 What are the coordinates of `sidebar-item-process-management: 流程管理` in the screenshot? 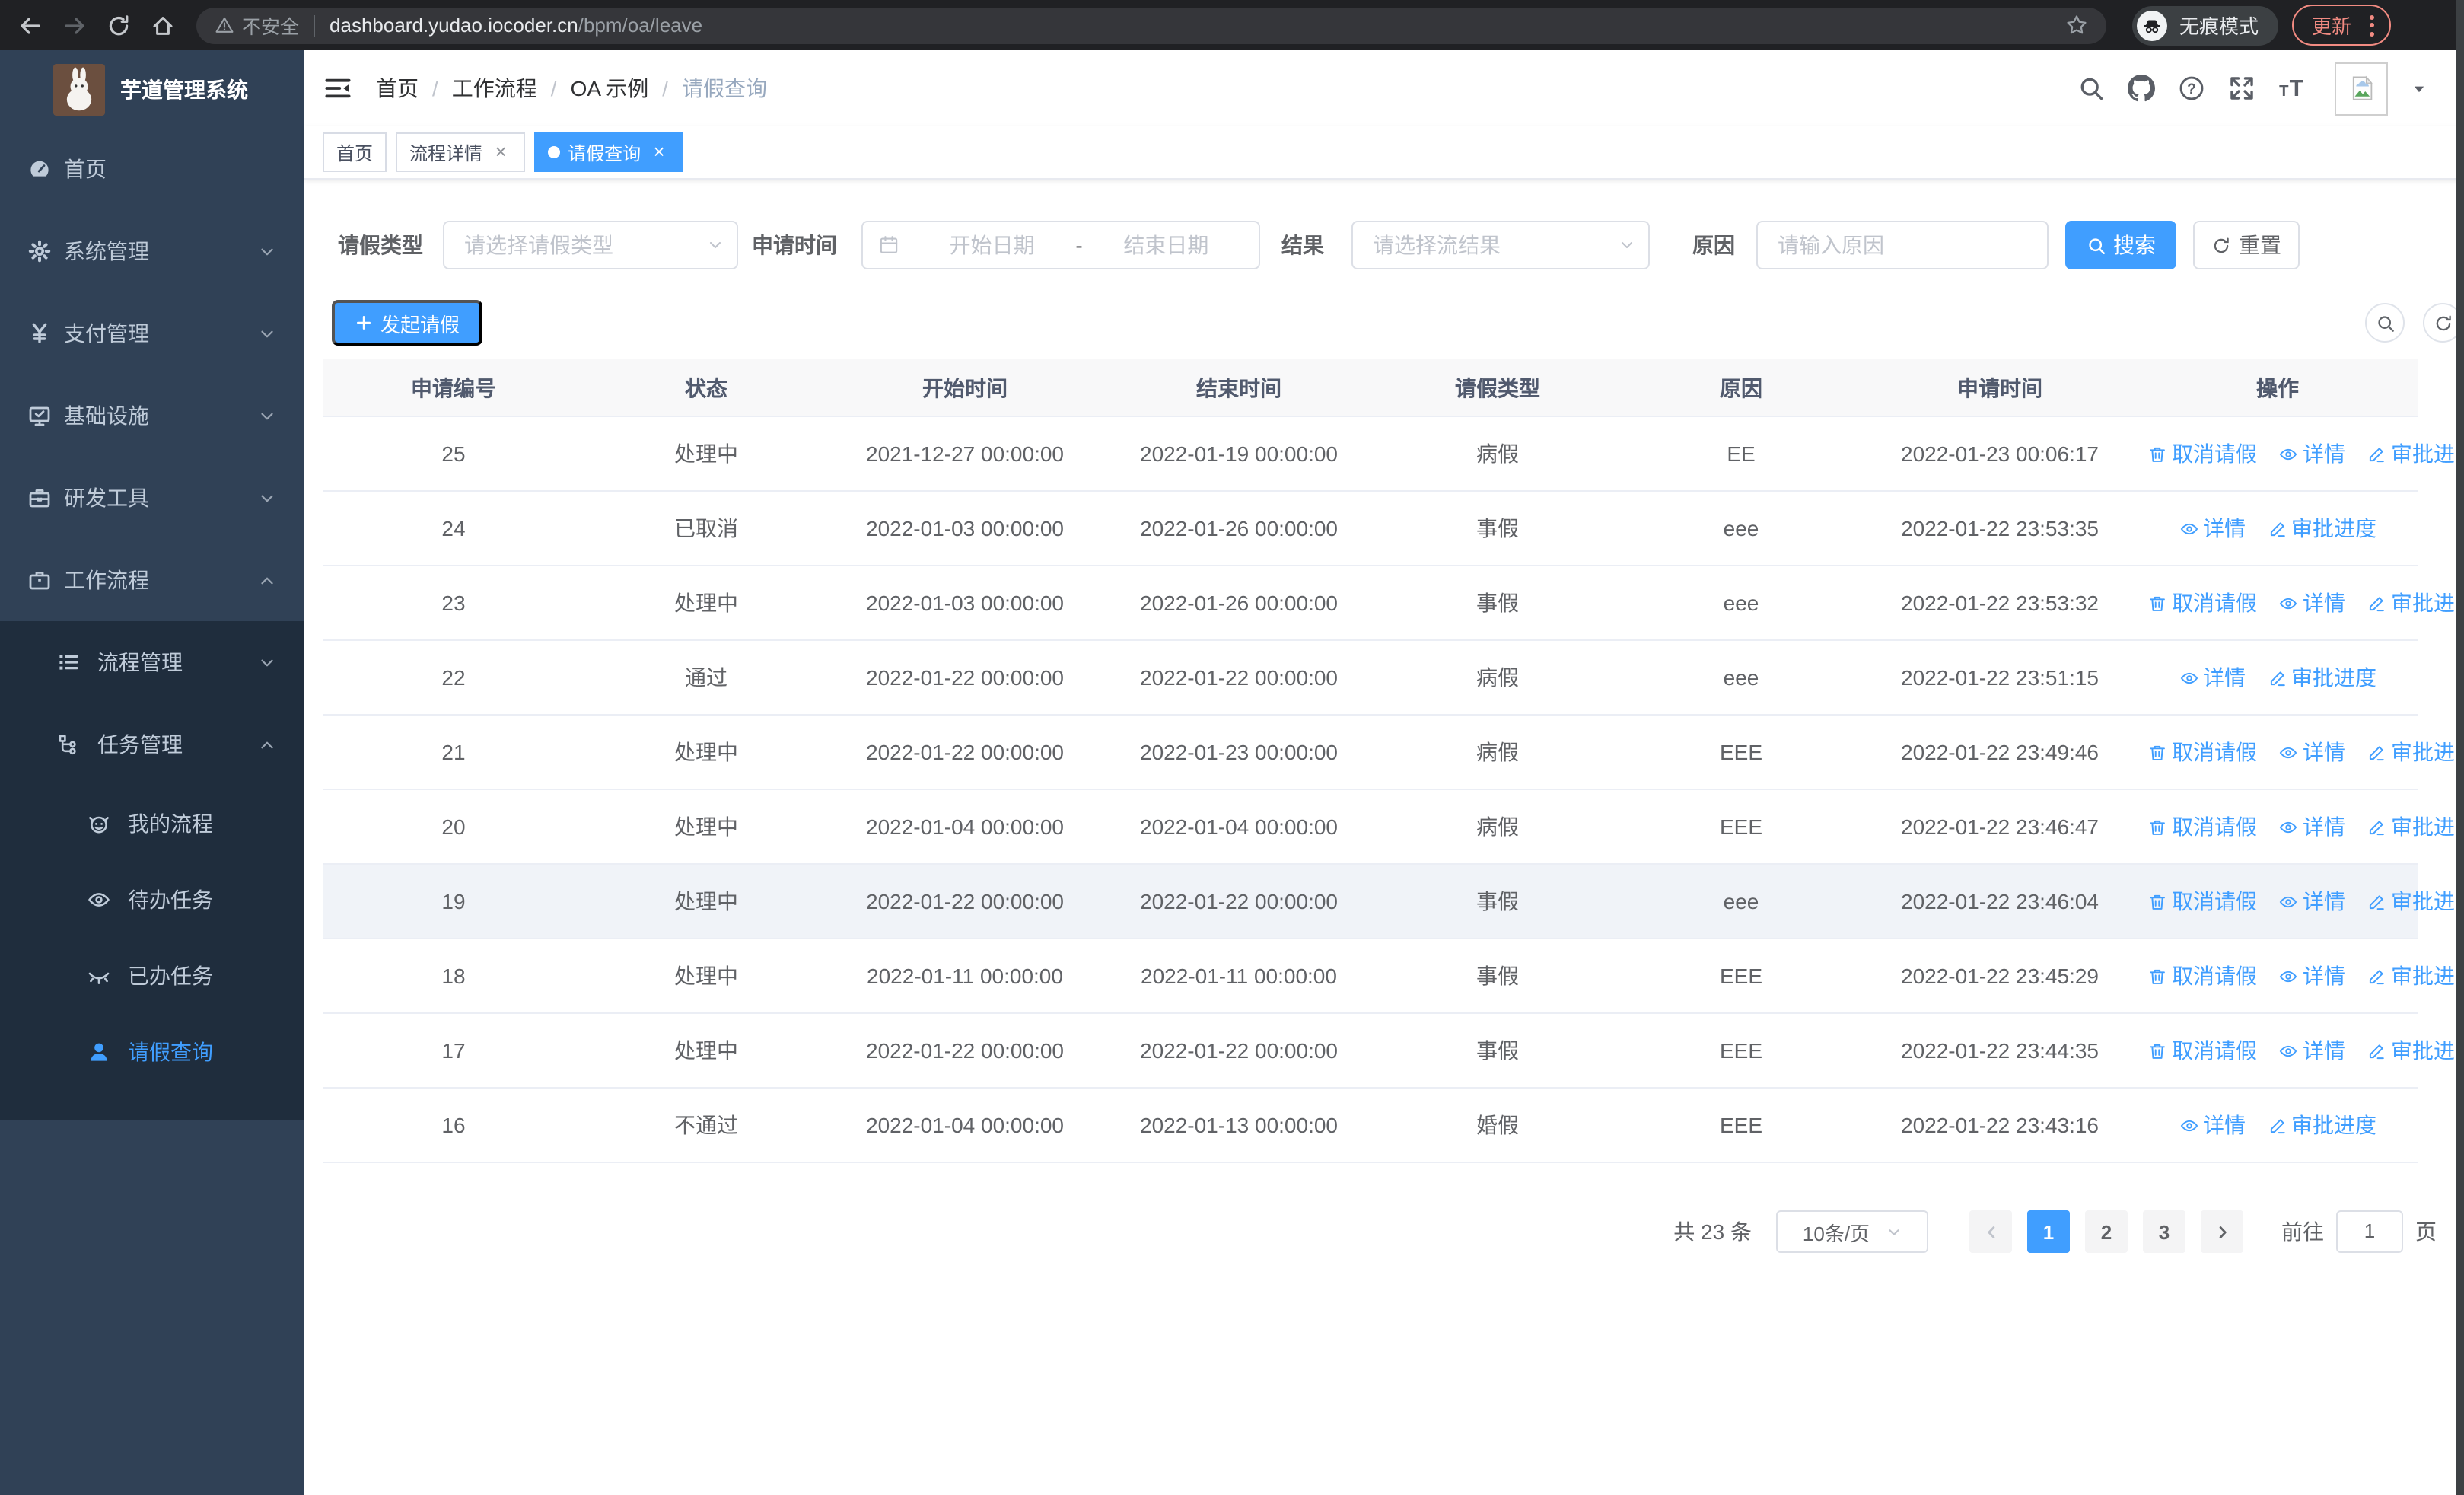 It's located at (152, 662).